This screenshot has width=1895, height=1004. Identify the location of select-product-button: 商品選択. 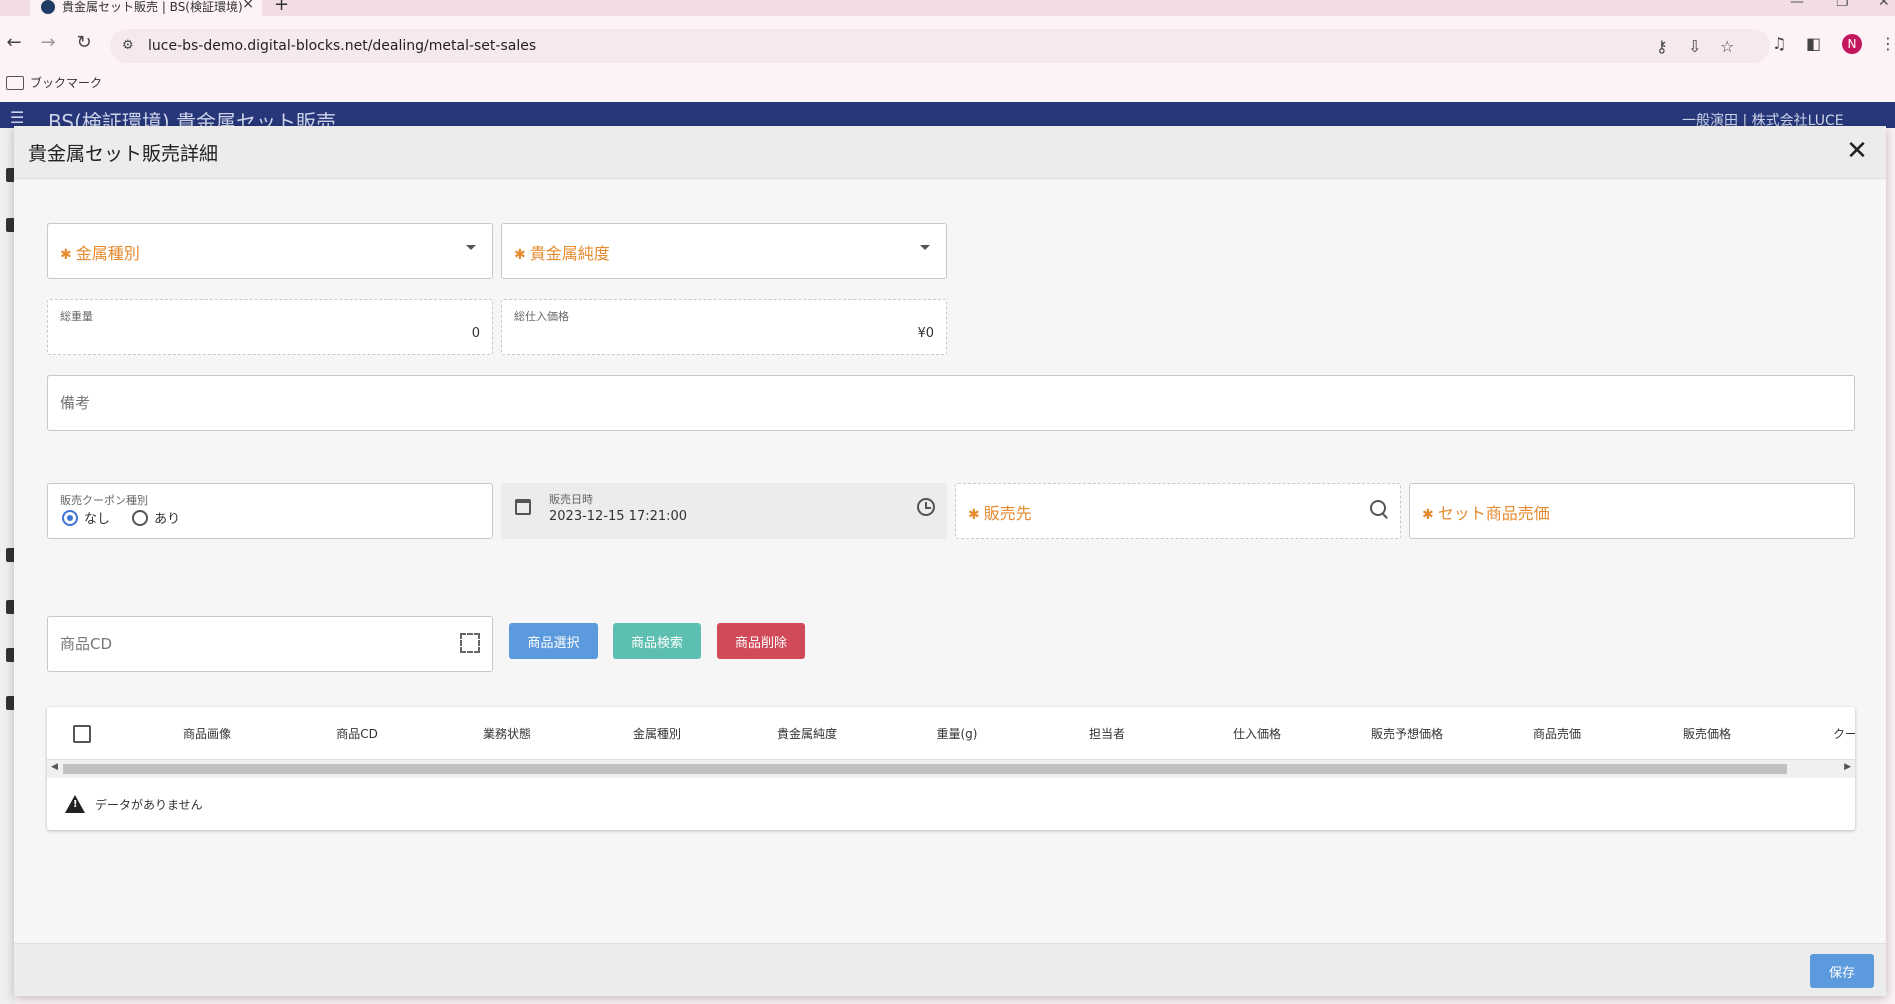
(553, 641).